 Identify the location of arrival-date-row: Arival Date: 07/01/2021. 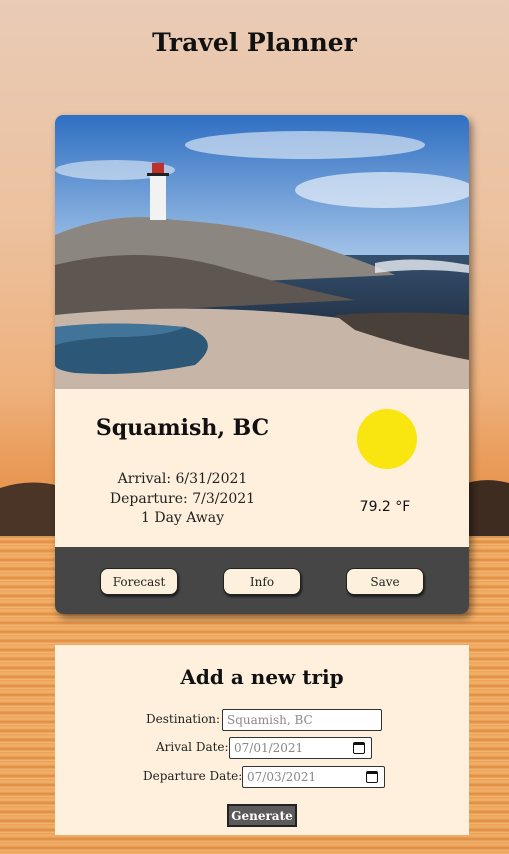
(262, 748).